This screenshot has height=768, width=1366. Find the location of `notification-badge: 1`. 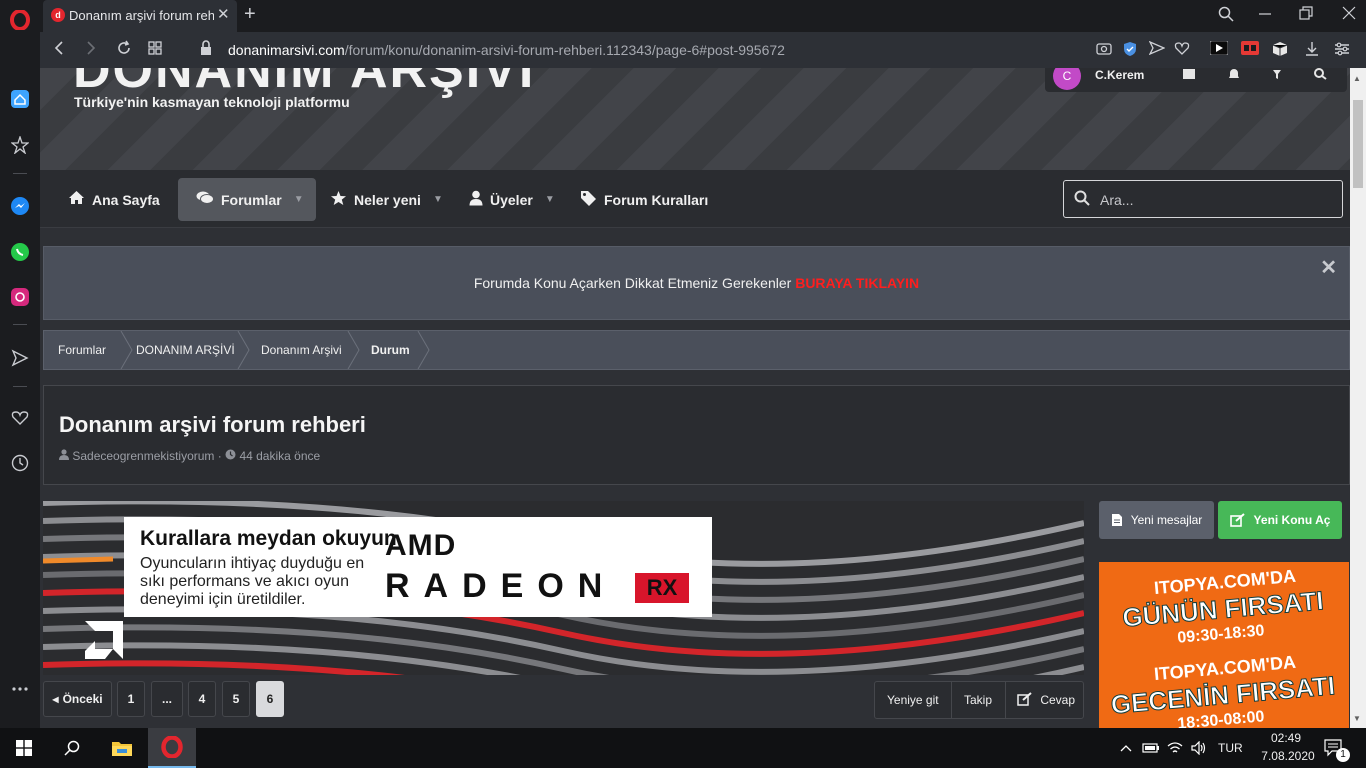

notification-badge: 1 is located at coordinates (1343, 755).